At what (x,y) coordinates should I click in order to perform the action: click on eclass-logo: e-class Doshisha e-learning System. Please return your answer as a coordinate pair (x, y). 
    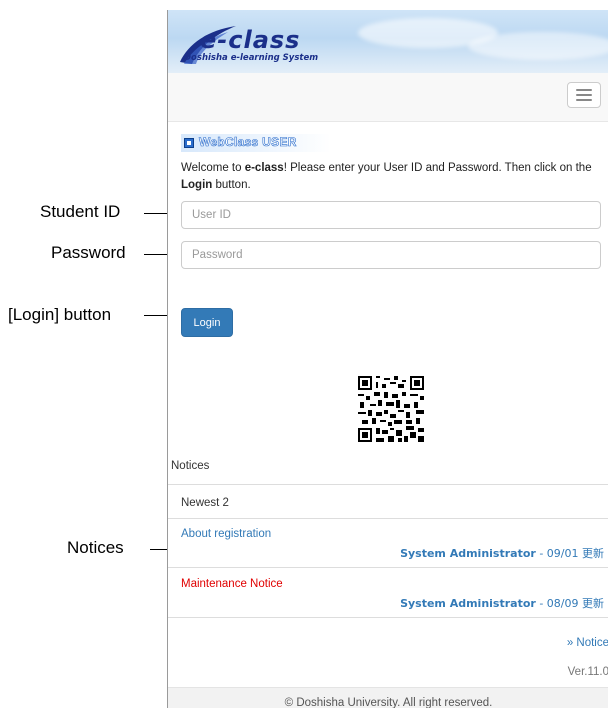
    Looking at the image, I should click on (262, 45).